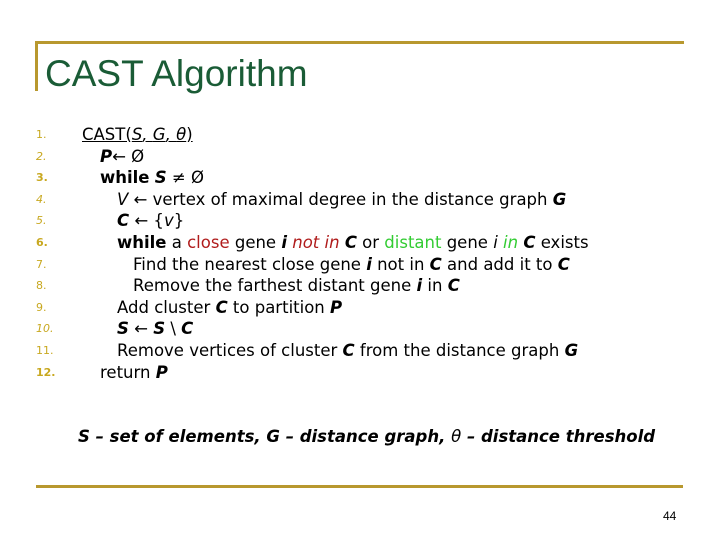  Describe the element at coordinates (176, 73) in the screenshot. I see `slide-title: CAST Algorithm` at that location.